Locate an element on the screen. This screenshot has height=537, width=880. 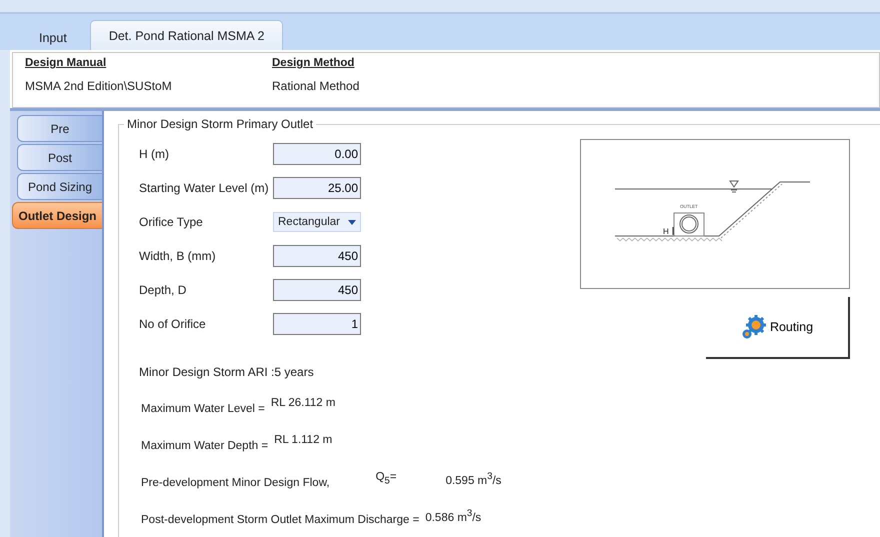
number-field: 25.00 is located at coordinates (317, 188).